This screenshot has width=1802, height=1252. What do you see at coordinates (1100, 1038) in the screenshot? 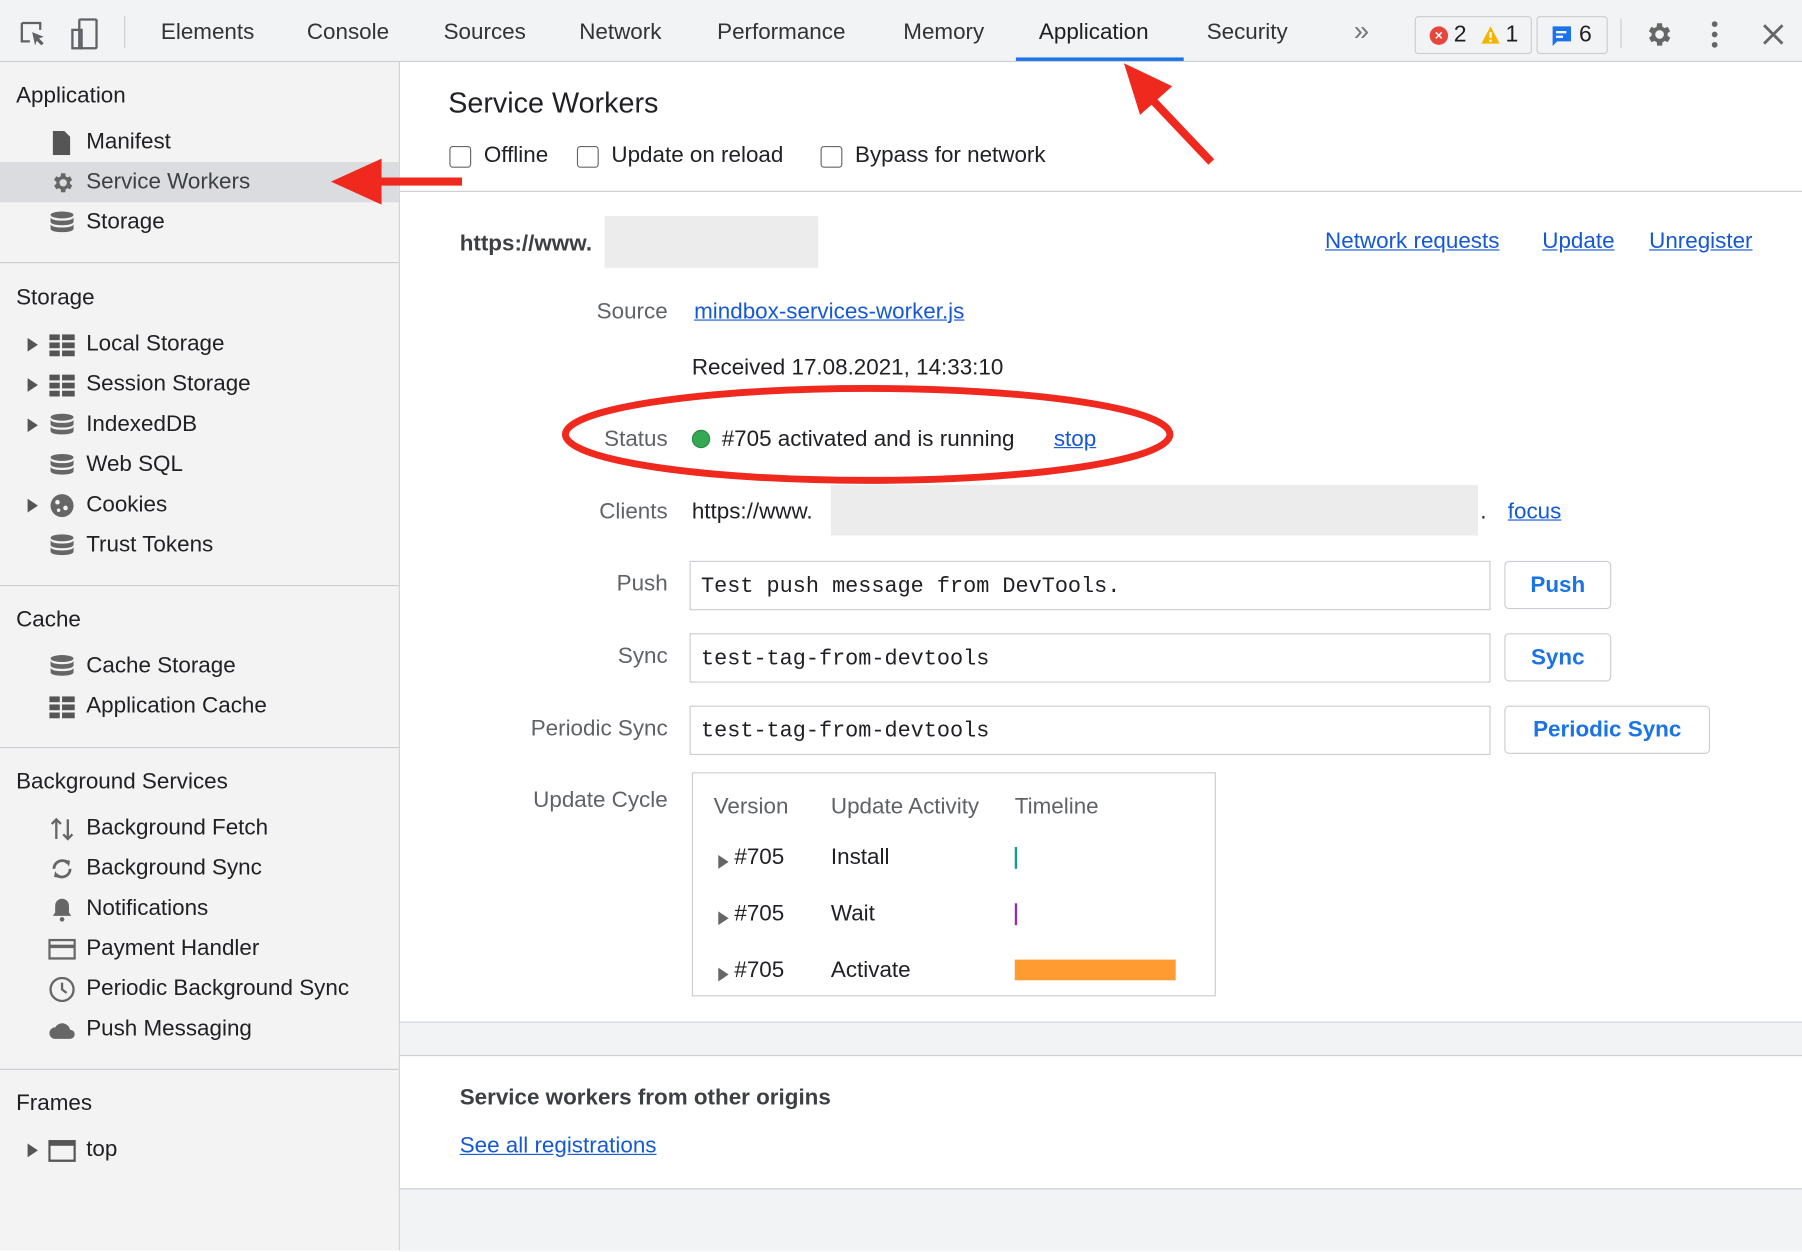
I see `section-gap` at bounding box center [1100, 1038].